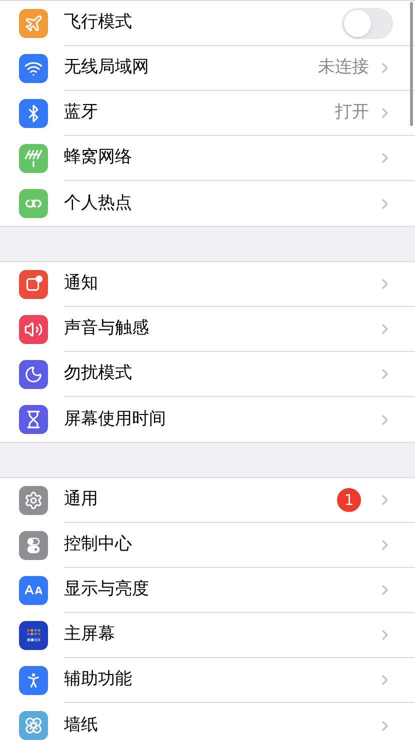  I want to click on settings-row: 飞行模式, so click(207, 23).